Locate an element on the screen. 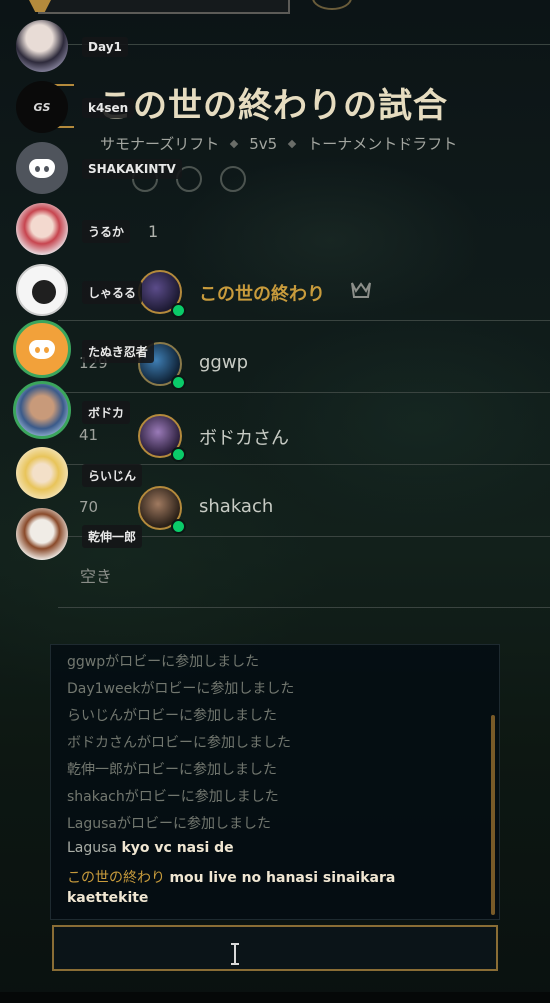 This screenshot has width=550, height=1003. lobby-title: この世の終わりの試合 is located at coordinates (273, 106).